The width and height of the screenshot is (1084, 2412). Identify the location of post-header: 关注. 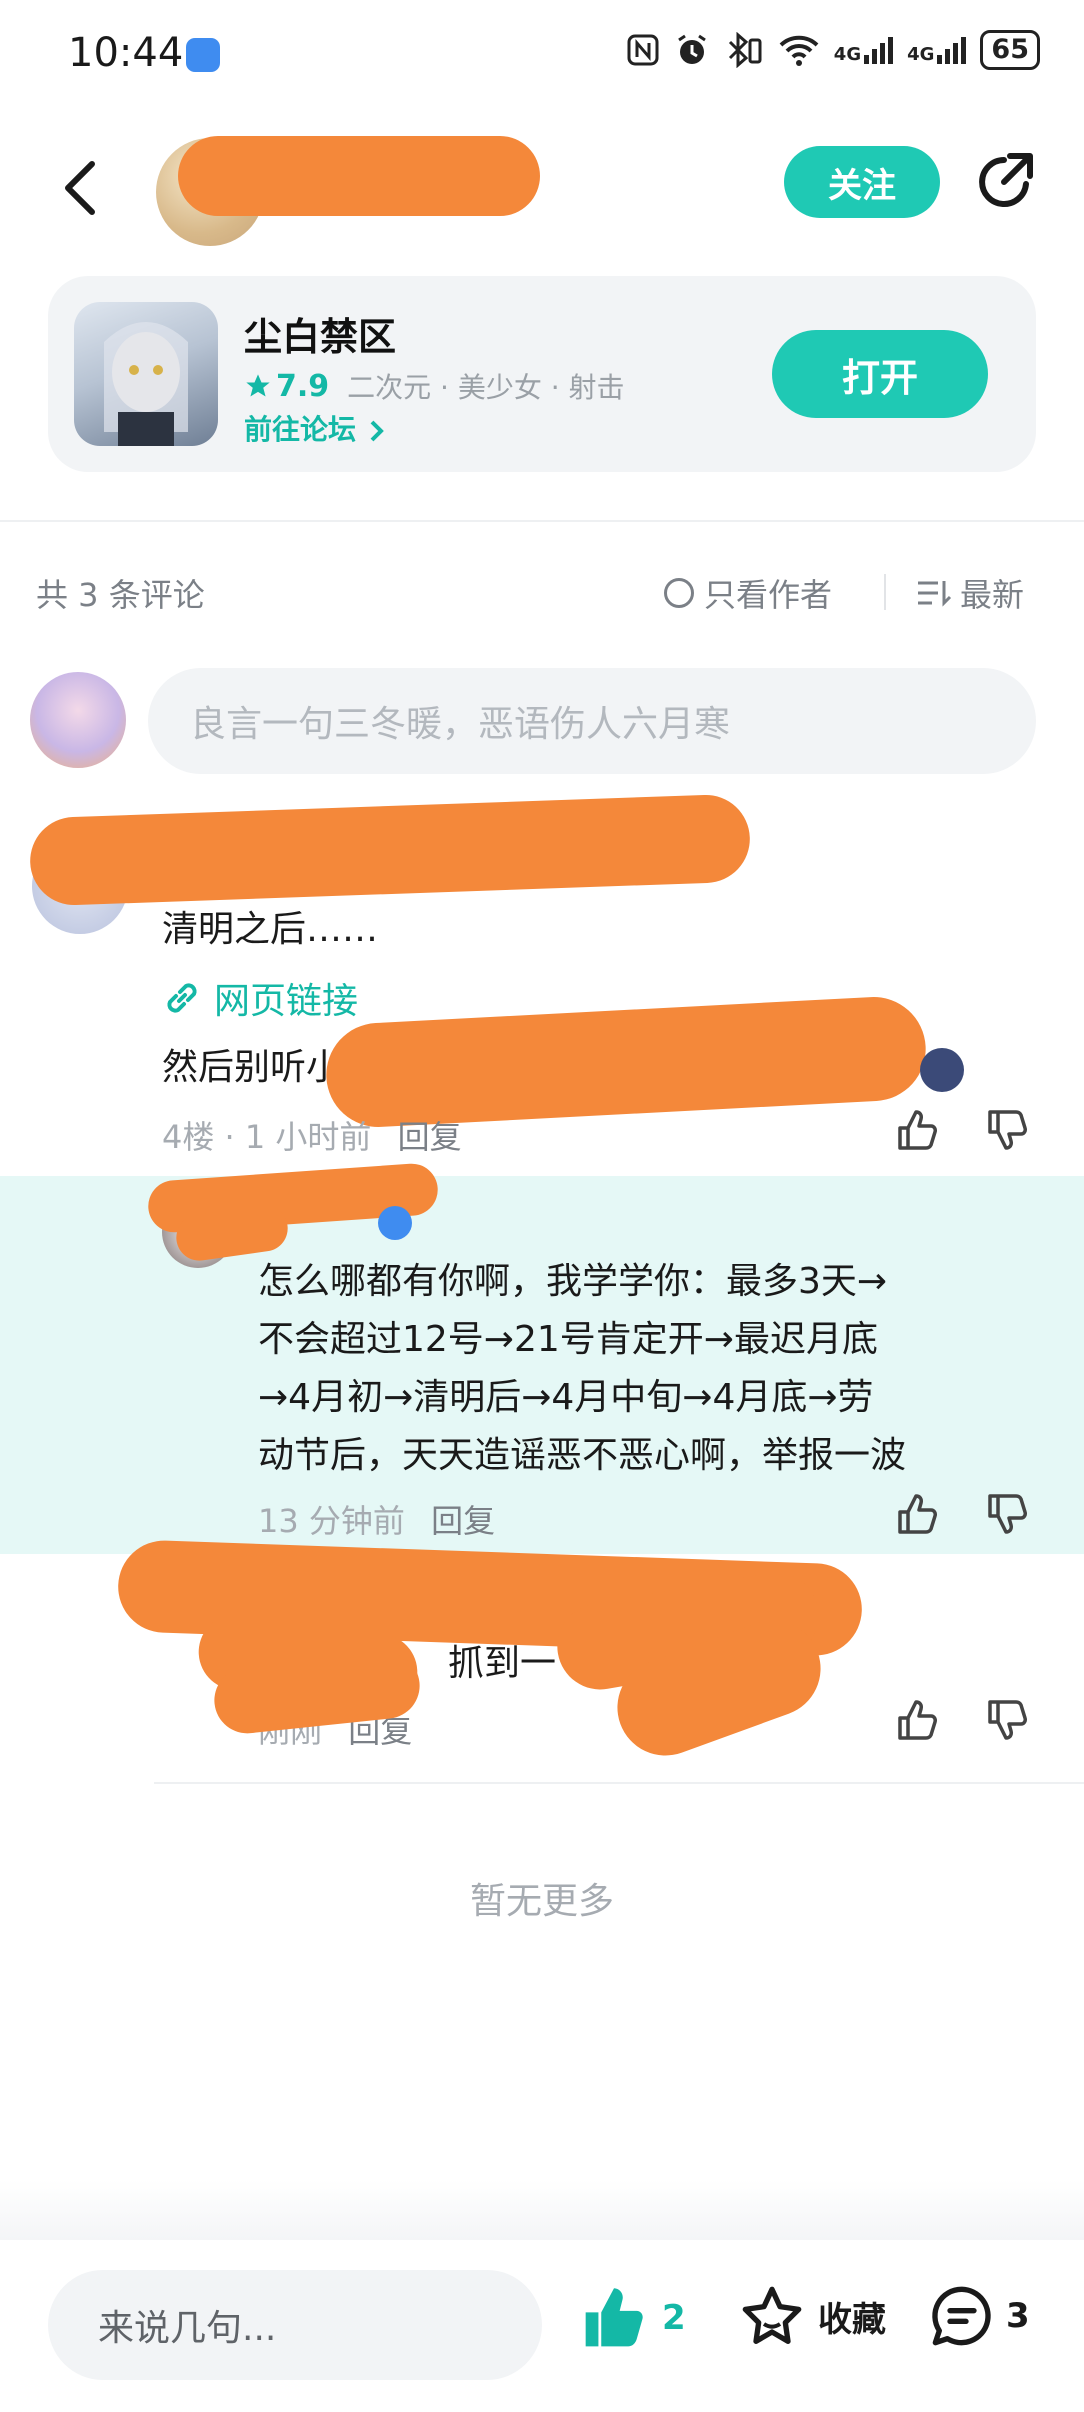
(542, 185).